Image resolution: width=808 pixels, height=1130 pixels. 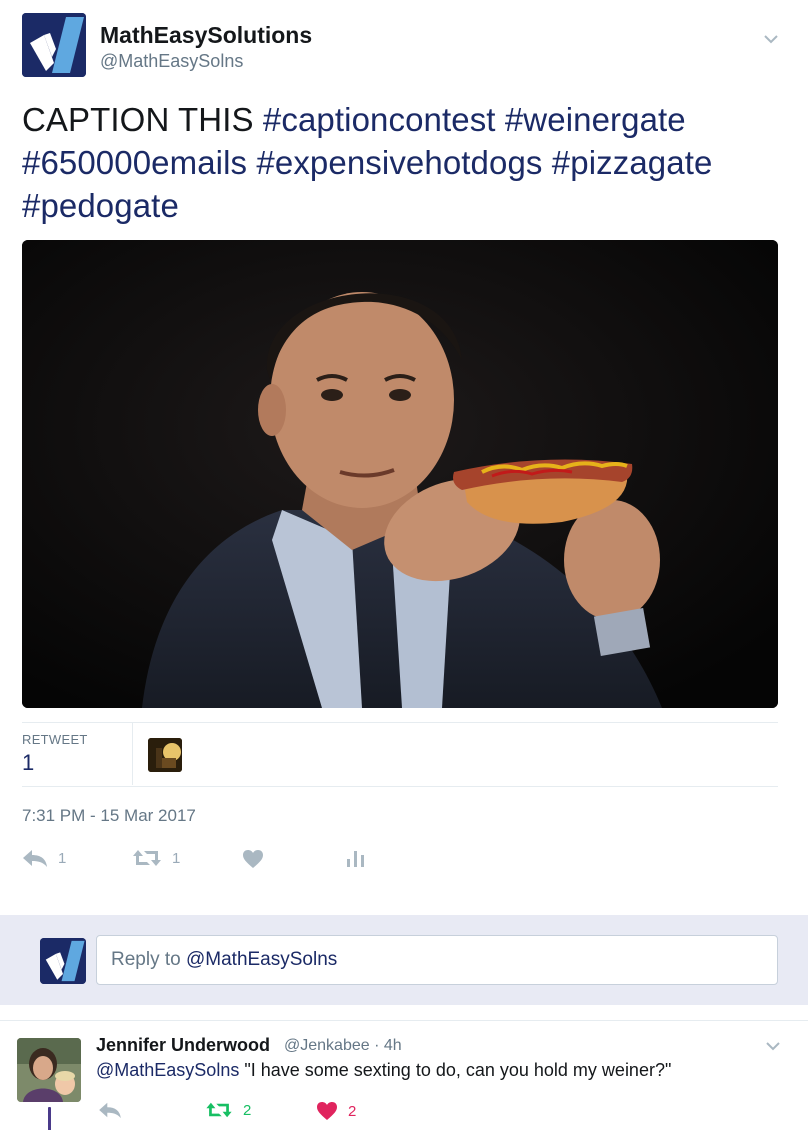 I want to click on retweet-action: 2, so click(x=228, y=1110).